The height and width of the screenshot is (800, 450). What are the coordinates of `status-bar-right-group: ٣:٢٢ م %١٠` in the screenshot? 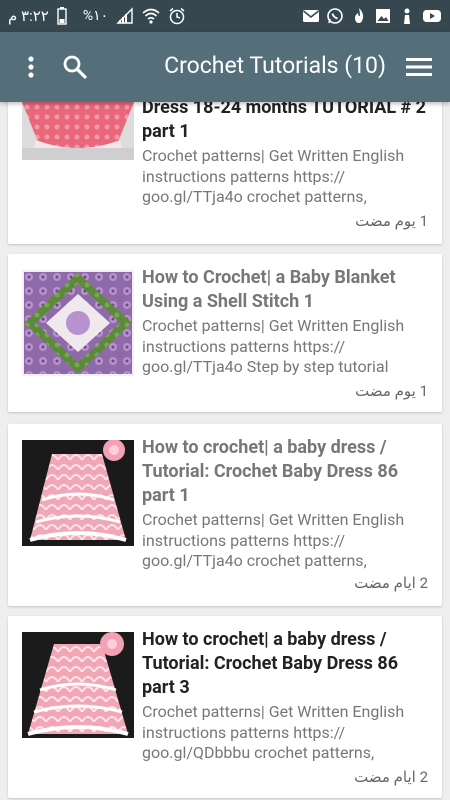 It's located at (97, 16).